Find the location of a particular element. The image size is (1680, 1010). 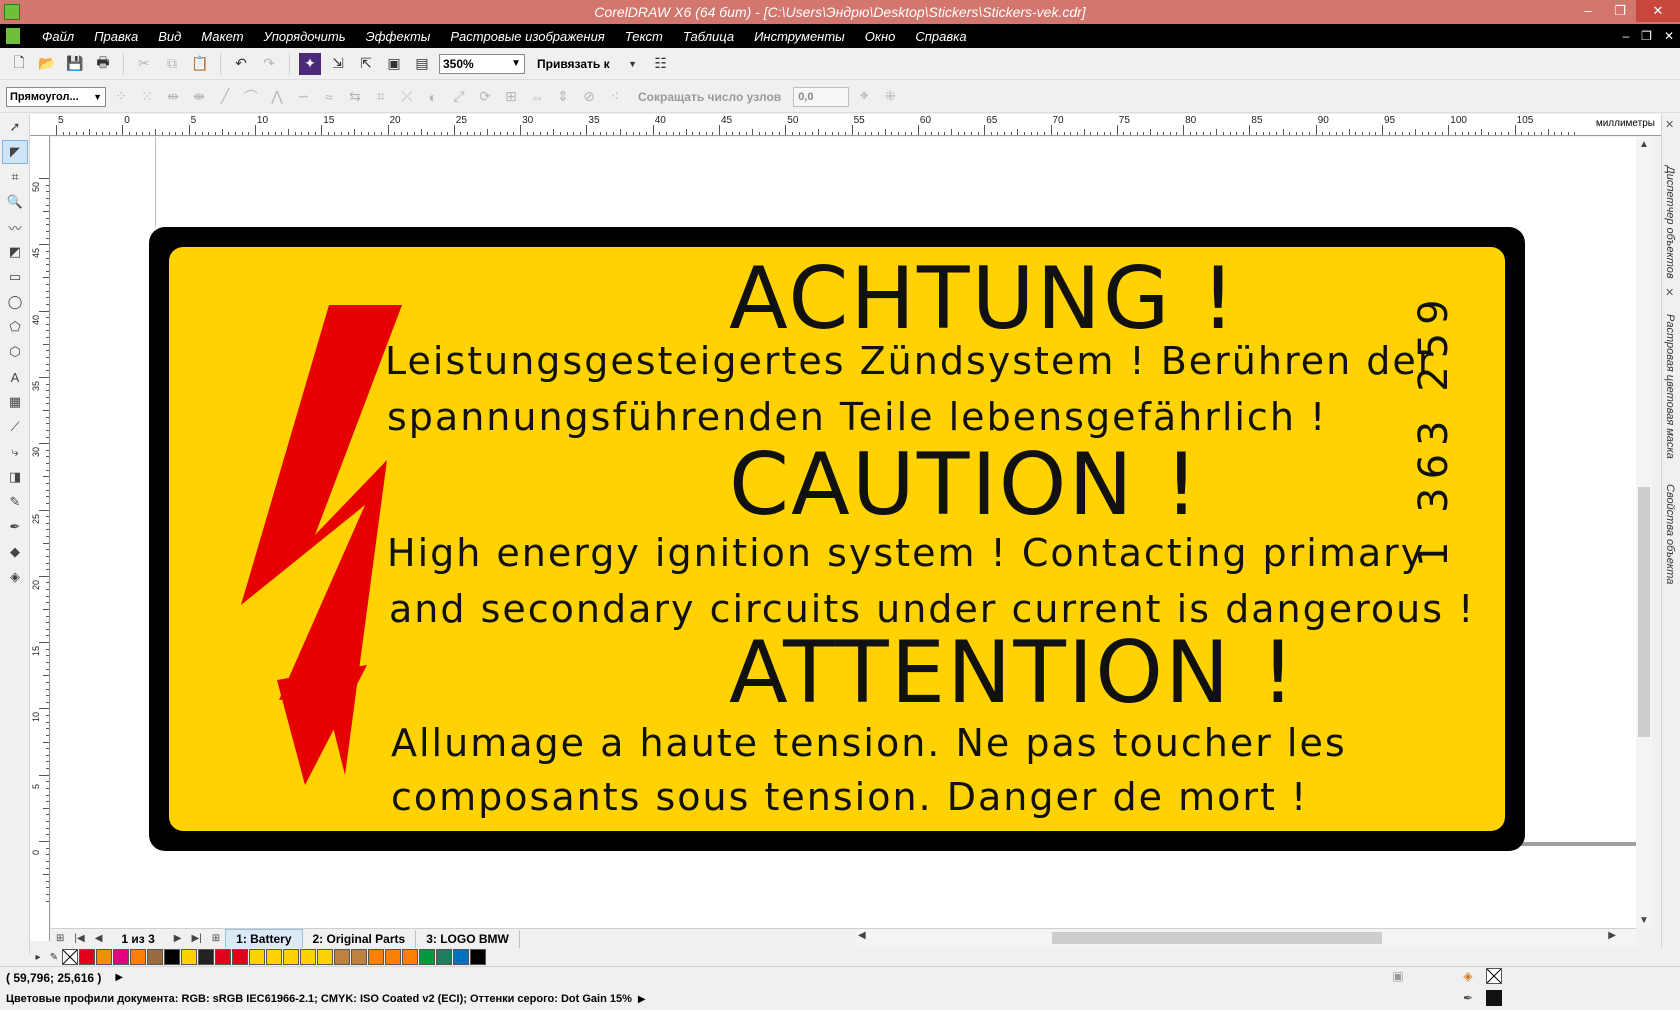

menu-view: Вид is located at coordinates (169, 36).